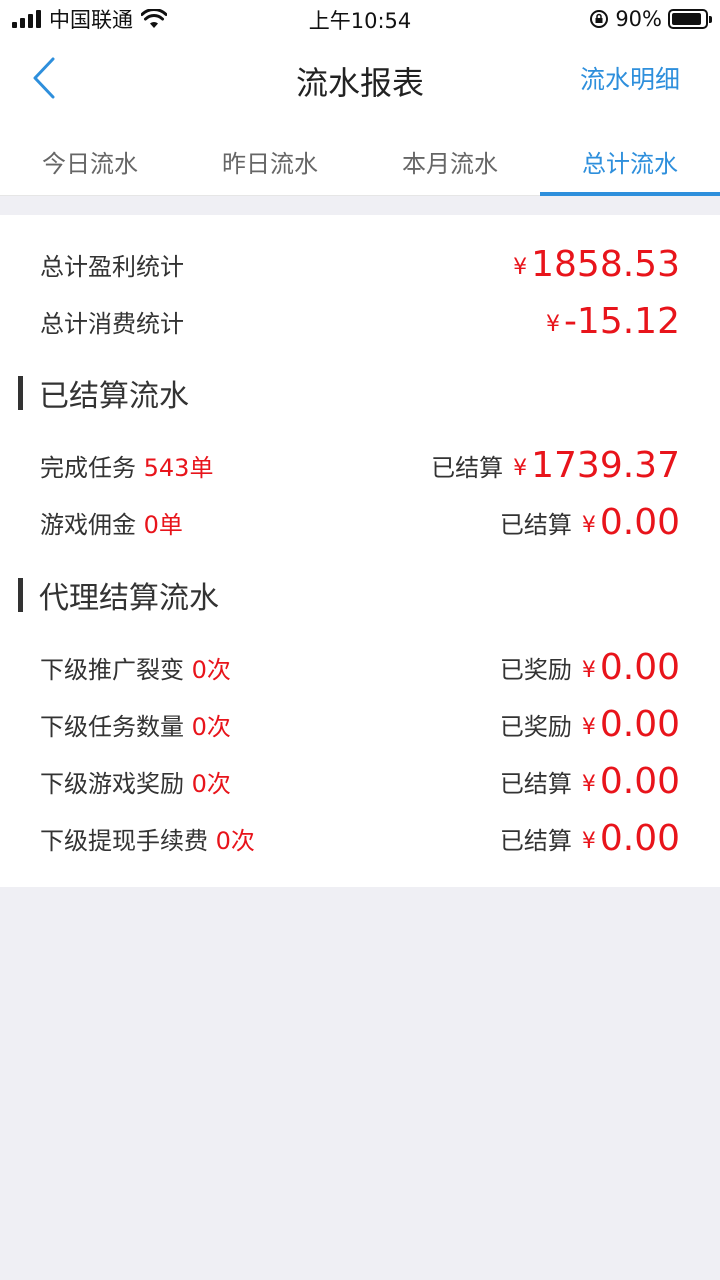 Image resolution: width=720 pixels, height=1280 pixels. What do you see at coordinates (690, 19) in the screenshot?
I see `battery-icon` at bounding box center [690, 19].